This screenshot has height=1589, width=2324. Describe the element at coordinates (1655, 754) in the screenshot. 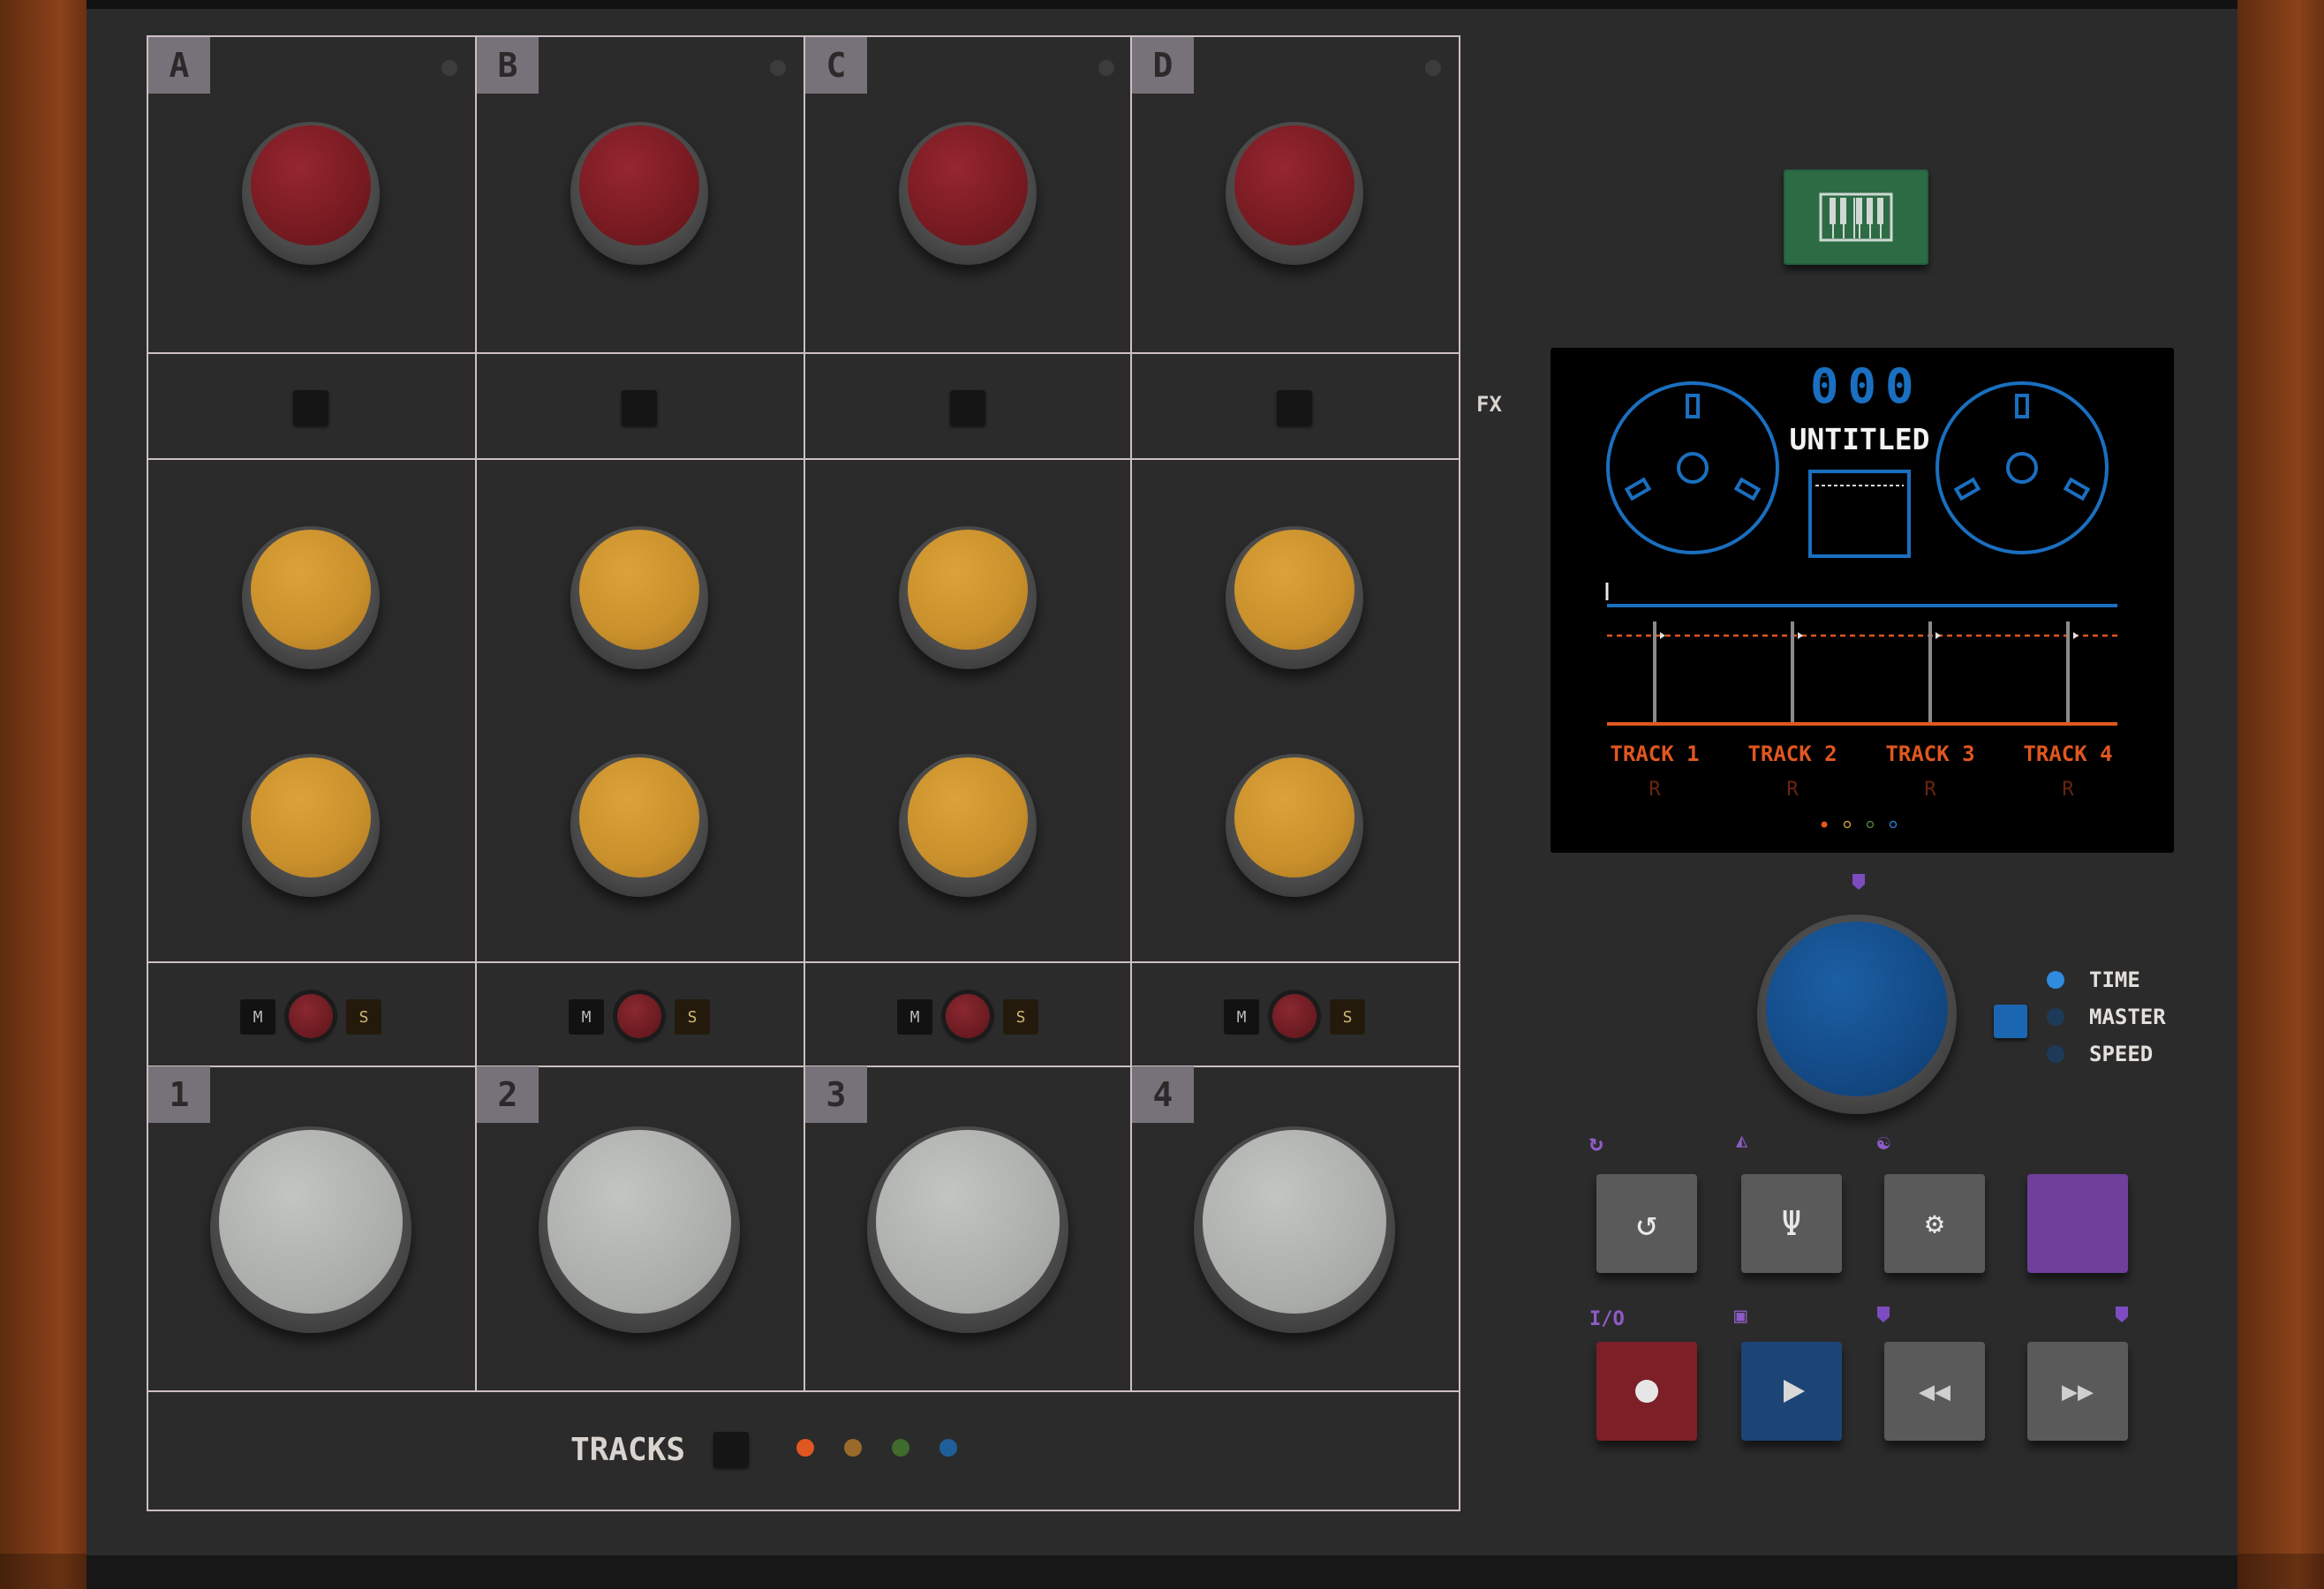

I see `track-label-1: TRACK 1` at that location.